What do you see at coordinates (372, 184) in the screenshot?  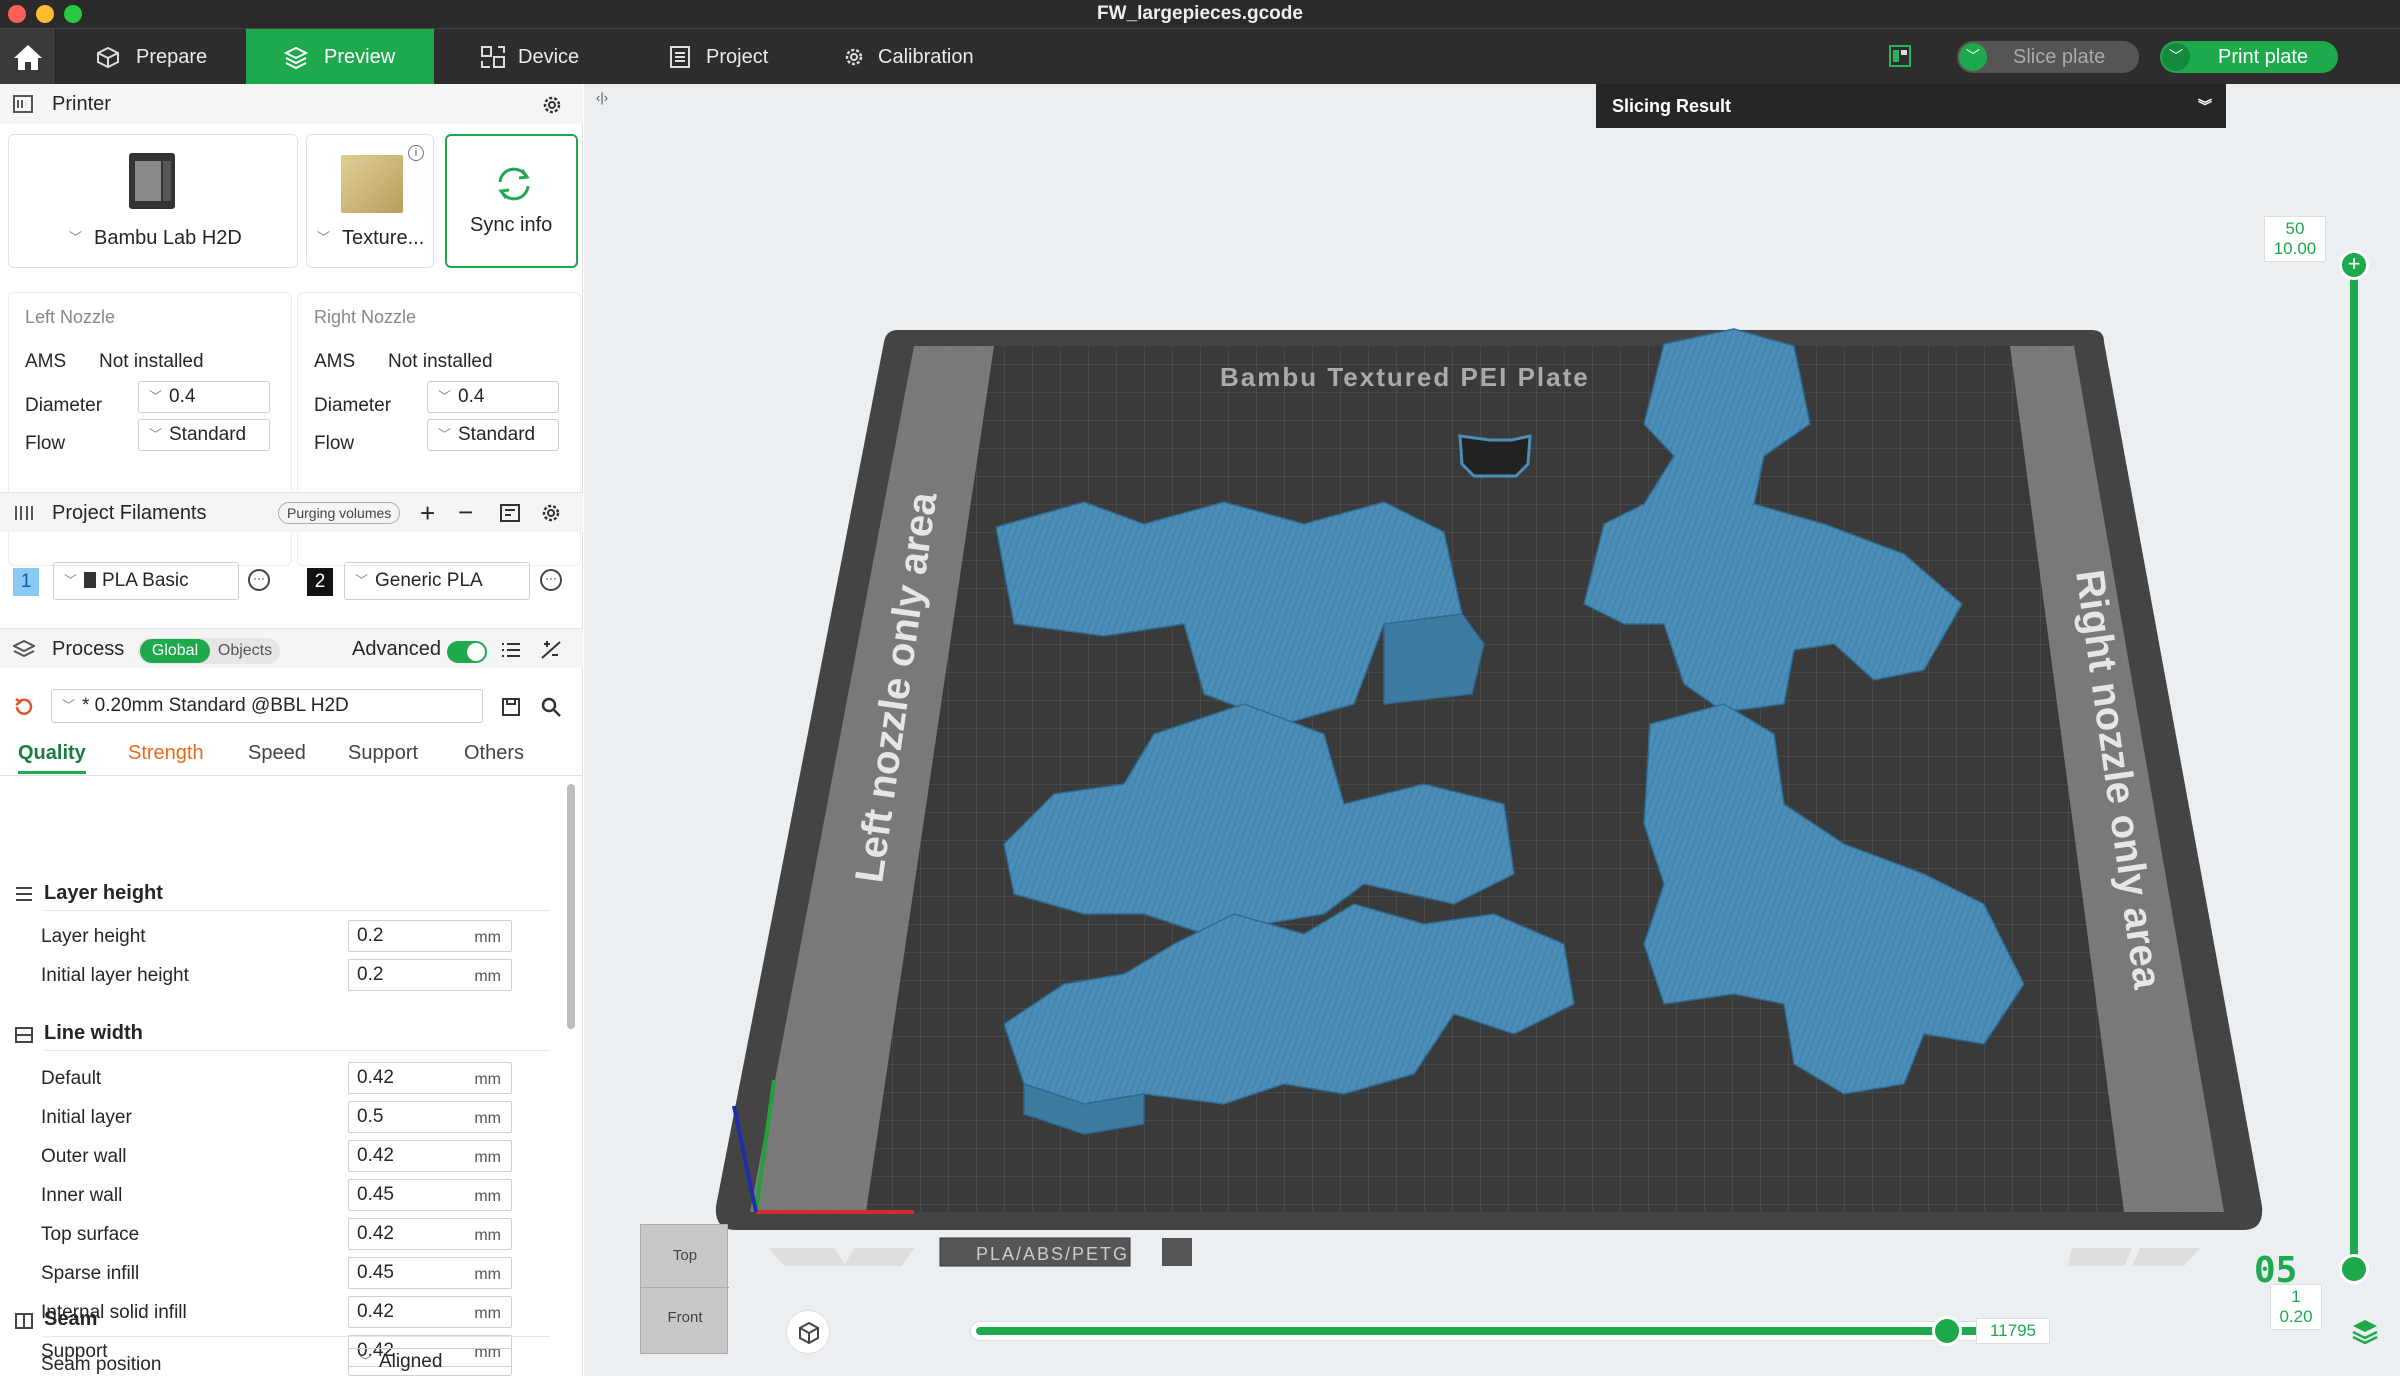 I see `textured-plate-image` at bounding box center [372, 184].